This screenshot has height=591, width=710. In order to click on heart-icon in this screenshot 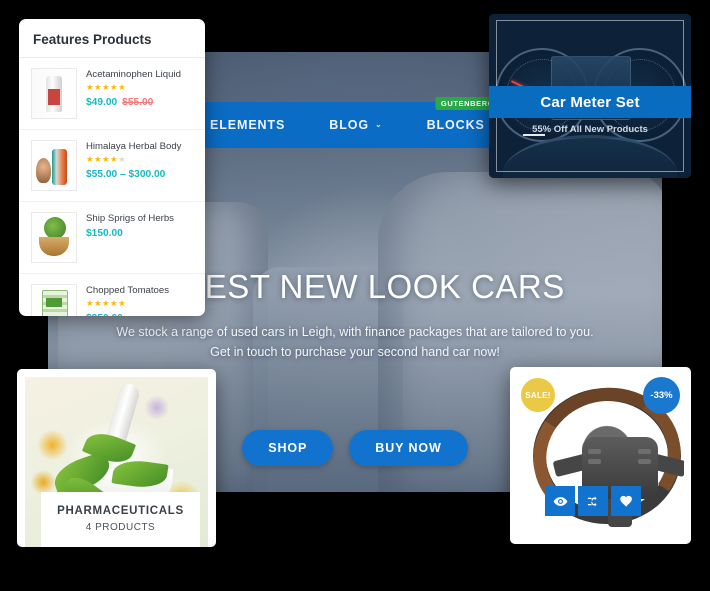, I will do `click(625, 501)`.